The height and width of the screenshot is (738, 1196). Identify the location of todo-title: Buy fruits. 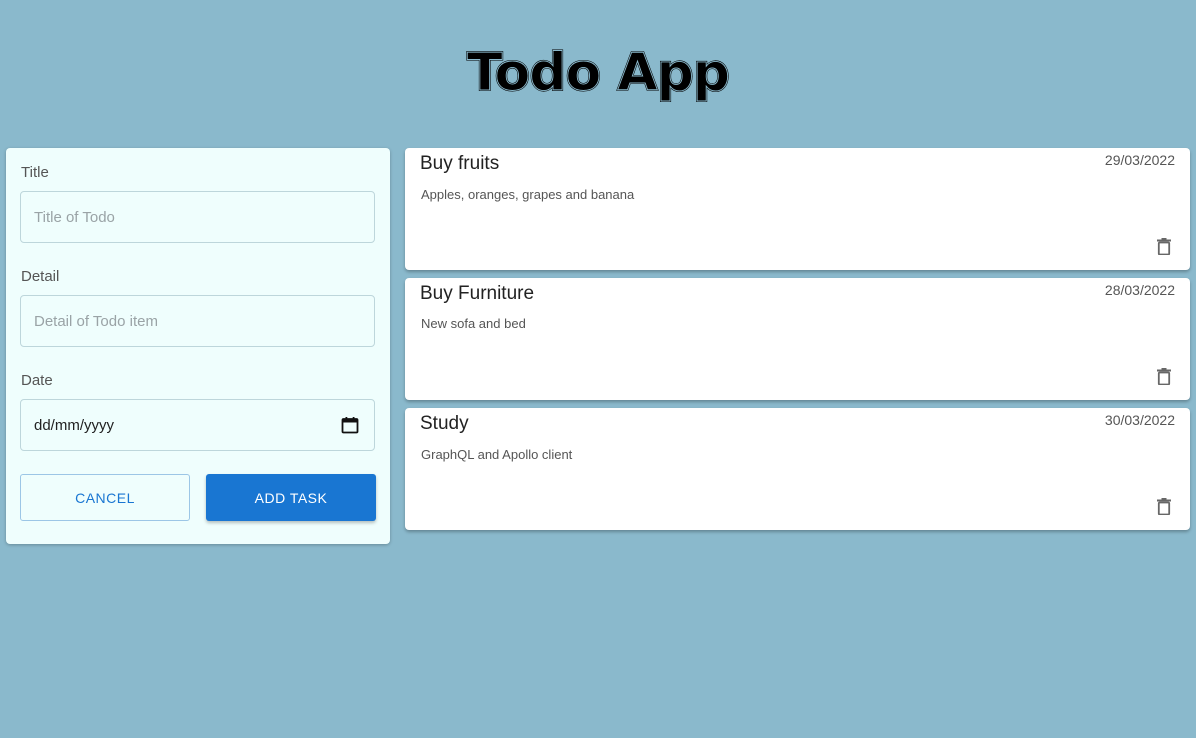
(460, 163).